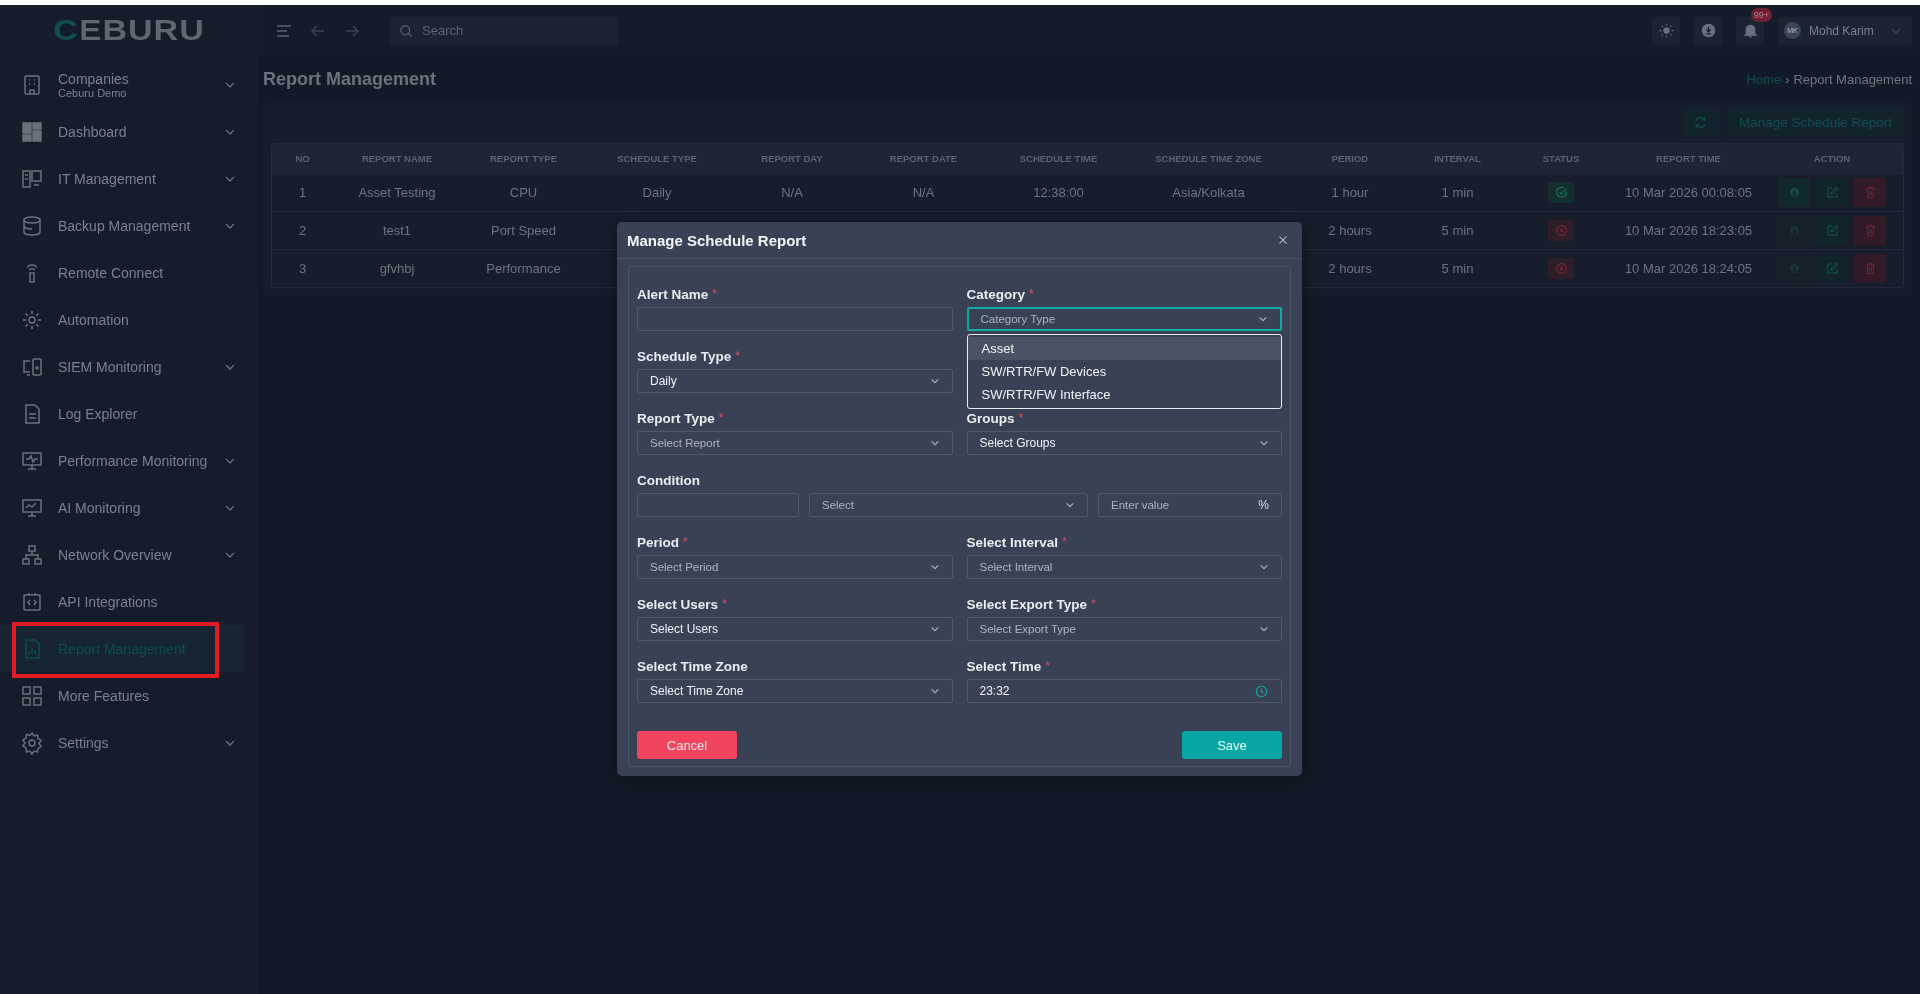  Describe the element at coordinates (1124, 371) in the screenshot. I see `dropdown-option: SW/RTR/FW Devices` at that location.